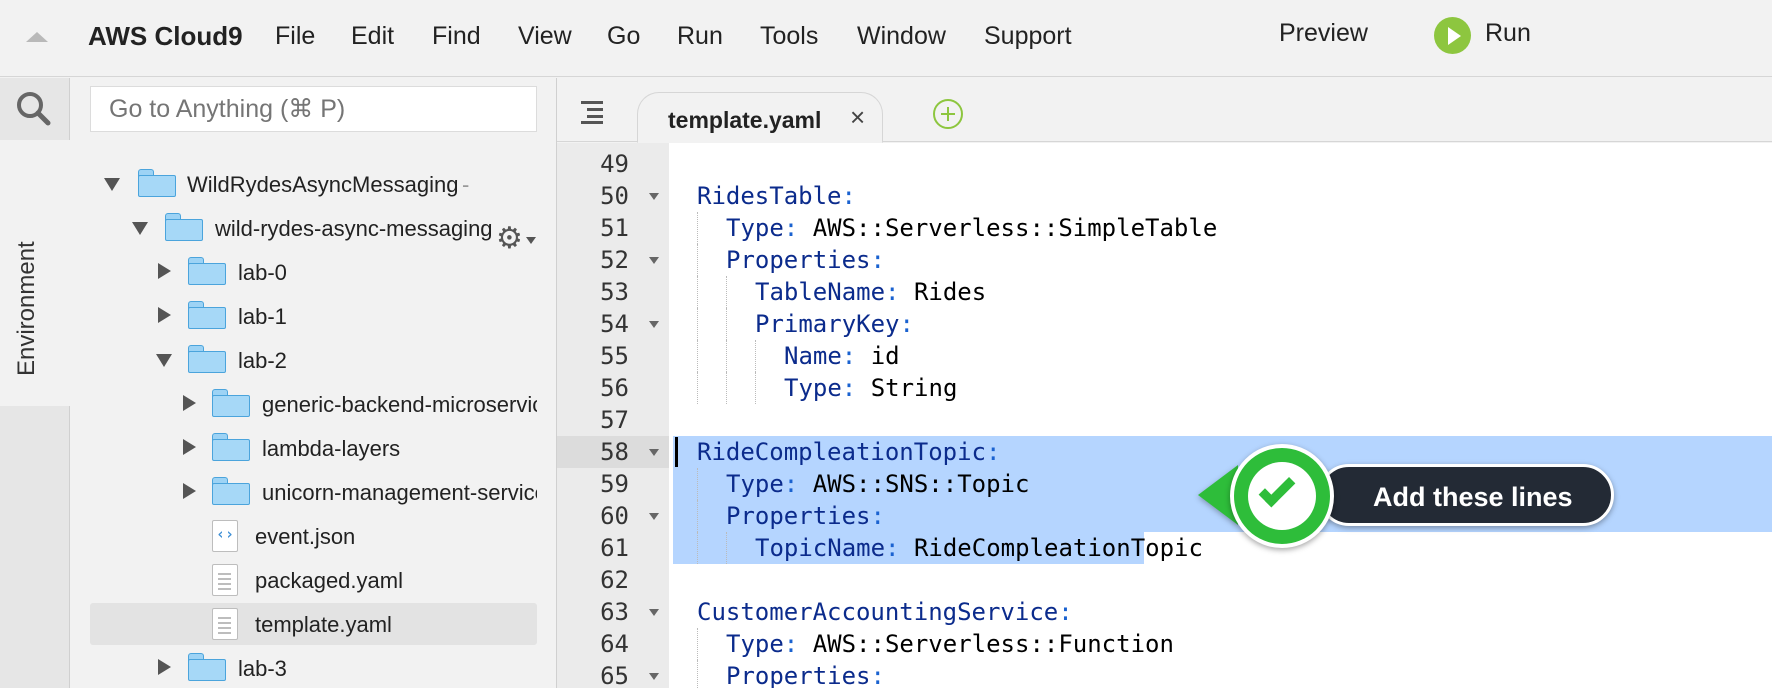  What do you see at coordinates (1323, 33) in the screenshot?
I see `preview-button: Preview` at bounding box center [1323, 33].